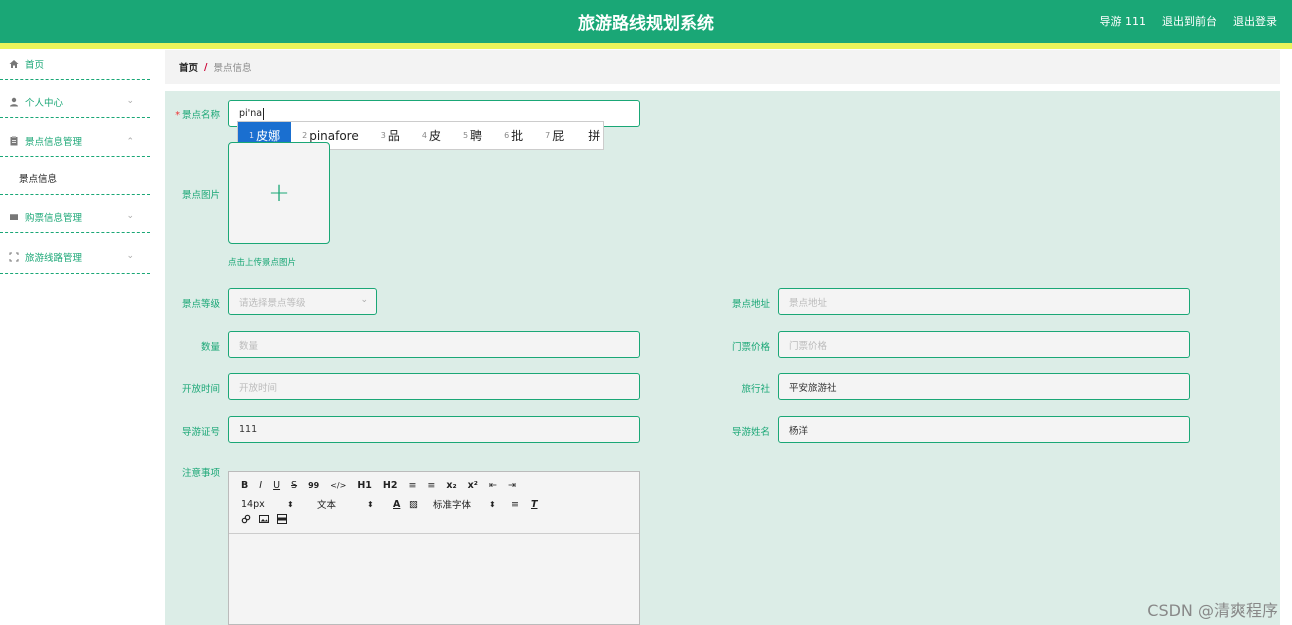 This screenshot has width=1292, height=625. What do you see at coordinates (493, 485) in the screenshot?
I see `outdent-button: ⇤` at bounding box center [493, 485].